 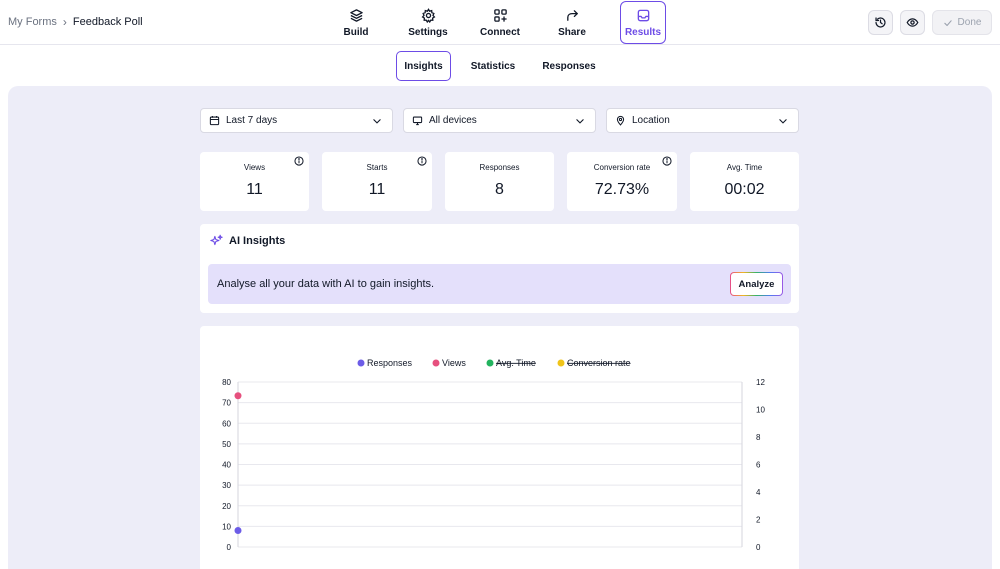 I want to click on history-icon, so click(x=880, y=22).